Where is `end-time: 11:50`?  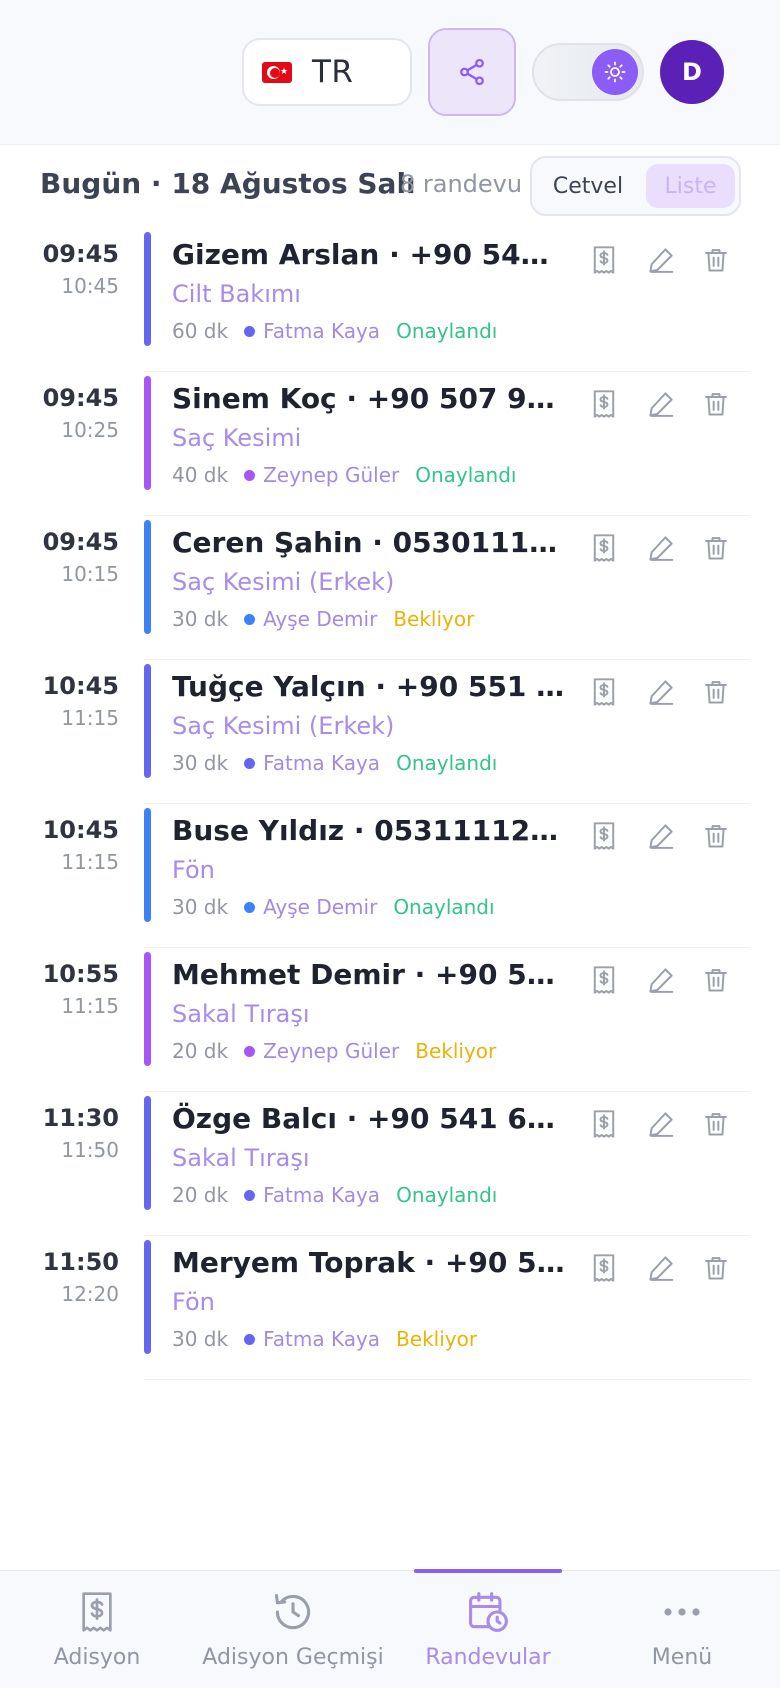
end-time: 11:50 is located at coordinates (90, 1150).